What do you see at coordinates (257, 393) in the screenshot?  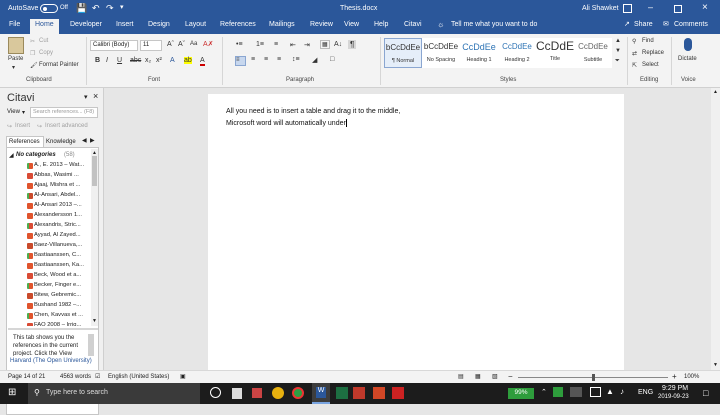 I see `app-icon-red` at bounding box center [257, 393].